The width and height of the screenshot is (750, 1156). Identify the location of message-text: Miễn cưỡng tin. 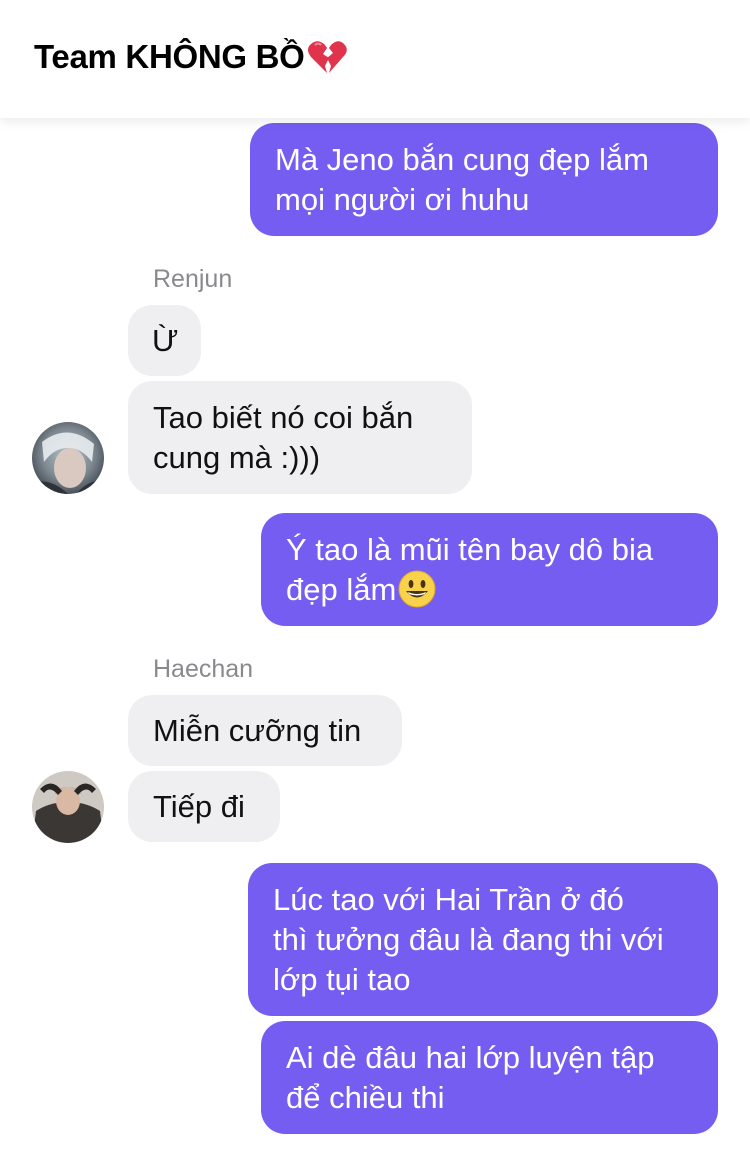
(257, 730).